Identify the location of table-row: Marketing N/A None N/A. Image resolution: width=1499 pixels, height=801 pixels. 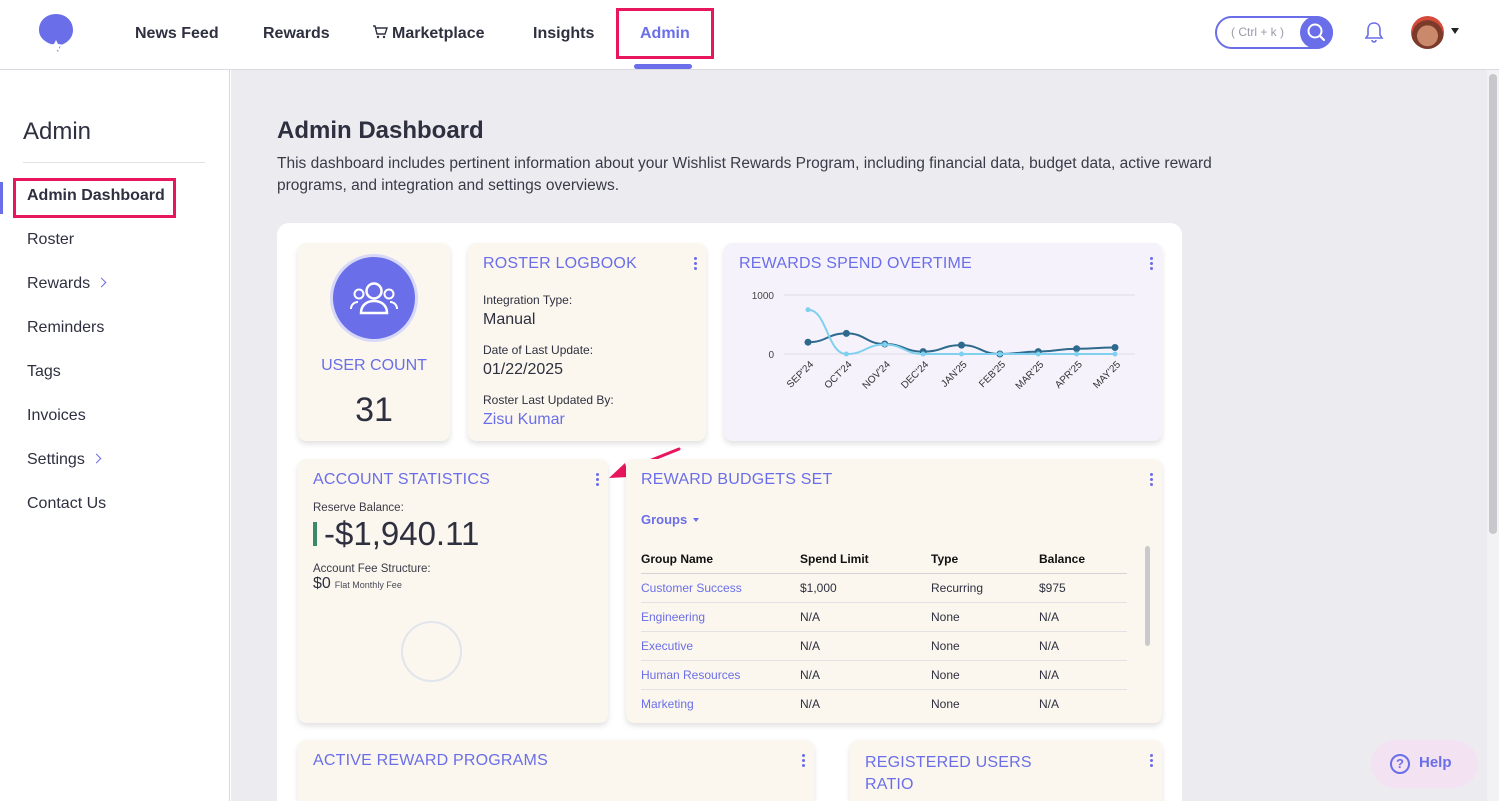
(884, 703).